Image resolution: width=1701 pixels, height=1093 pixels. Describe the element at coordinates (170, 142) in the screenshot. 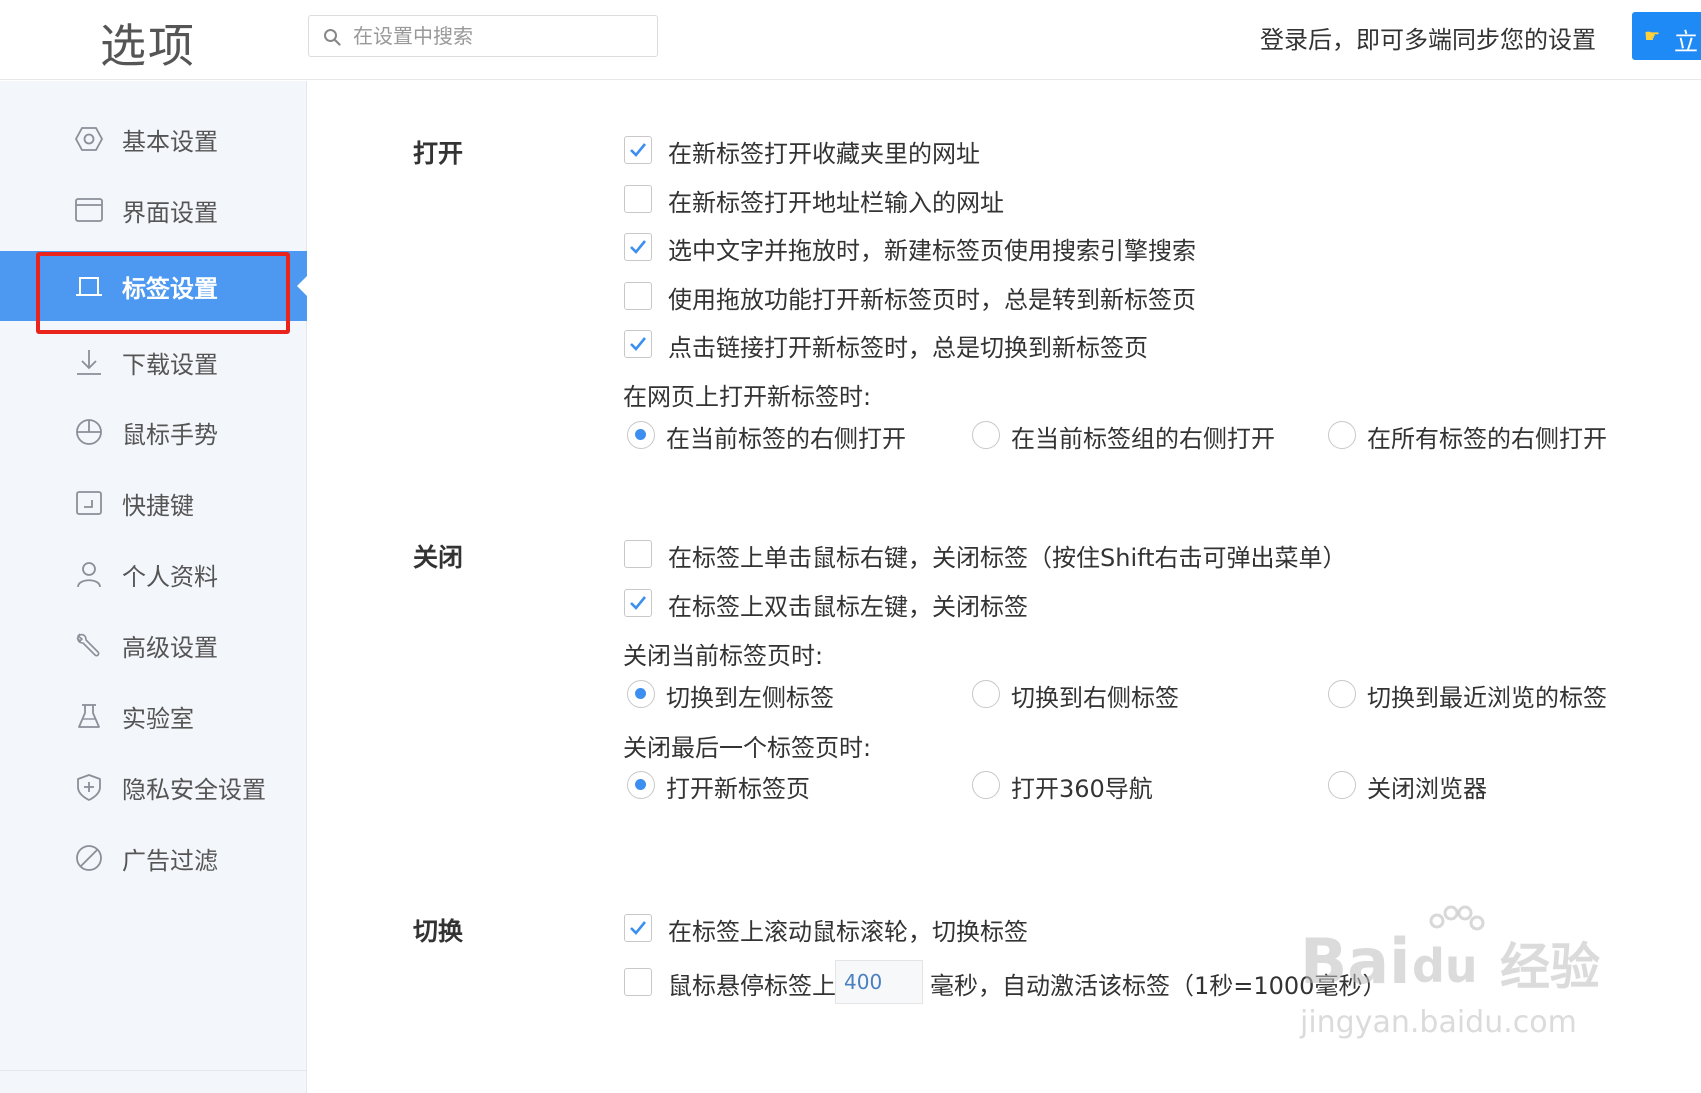

I see `sidebar-item-label: 基本设置` at that location.